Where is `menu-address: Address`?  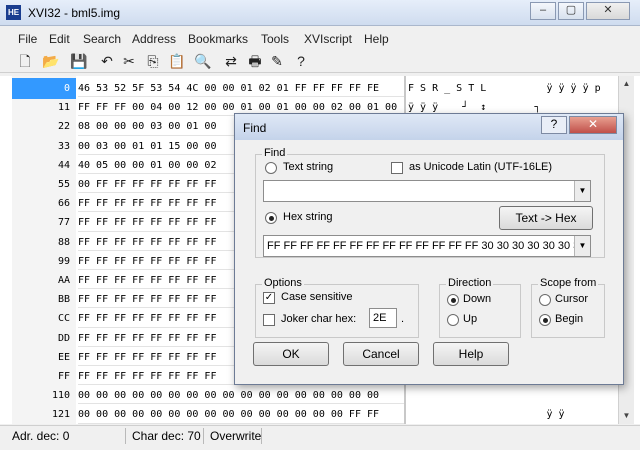
menu-address: Address is located at coordinates (154, 39).